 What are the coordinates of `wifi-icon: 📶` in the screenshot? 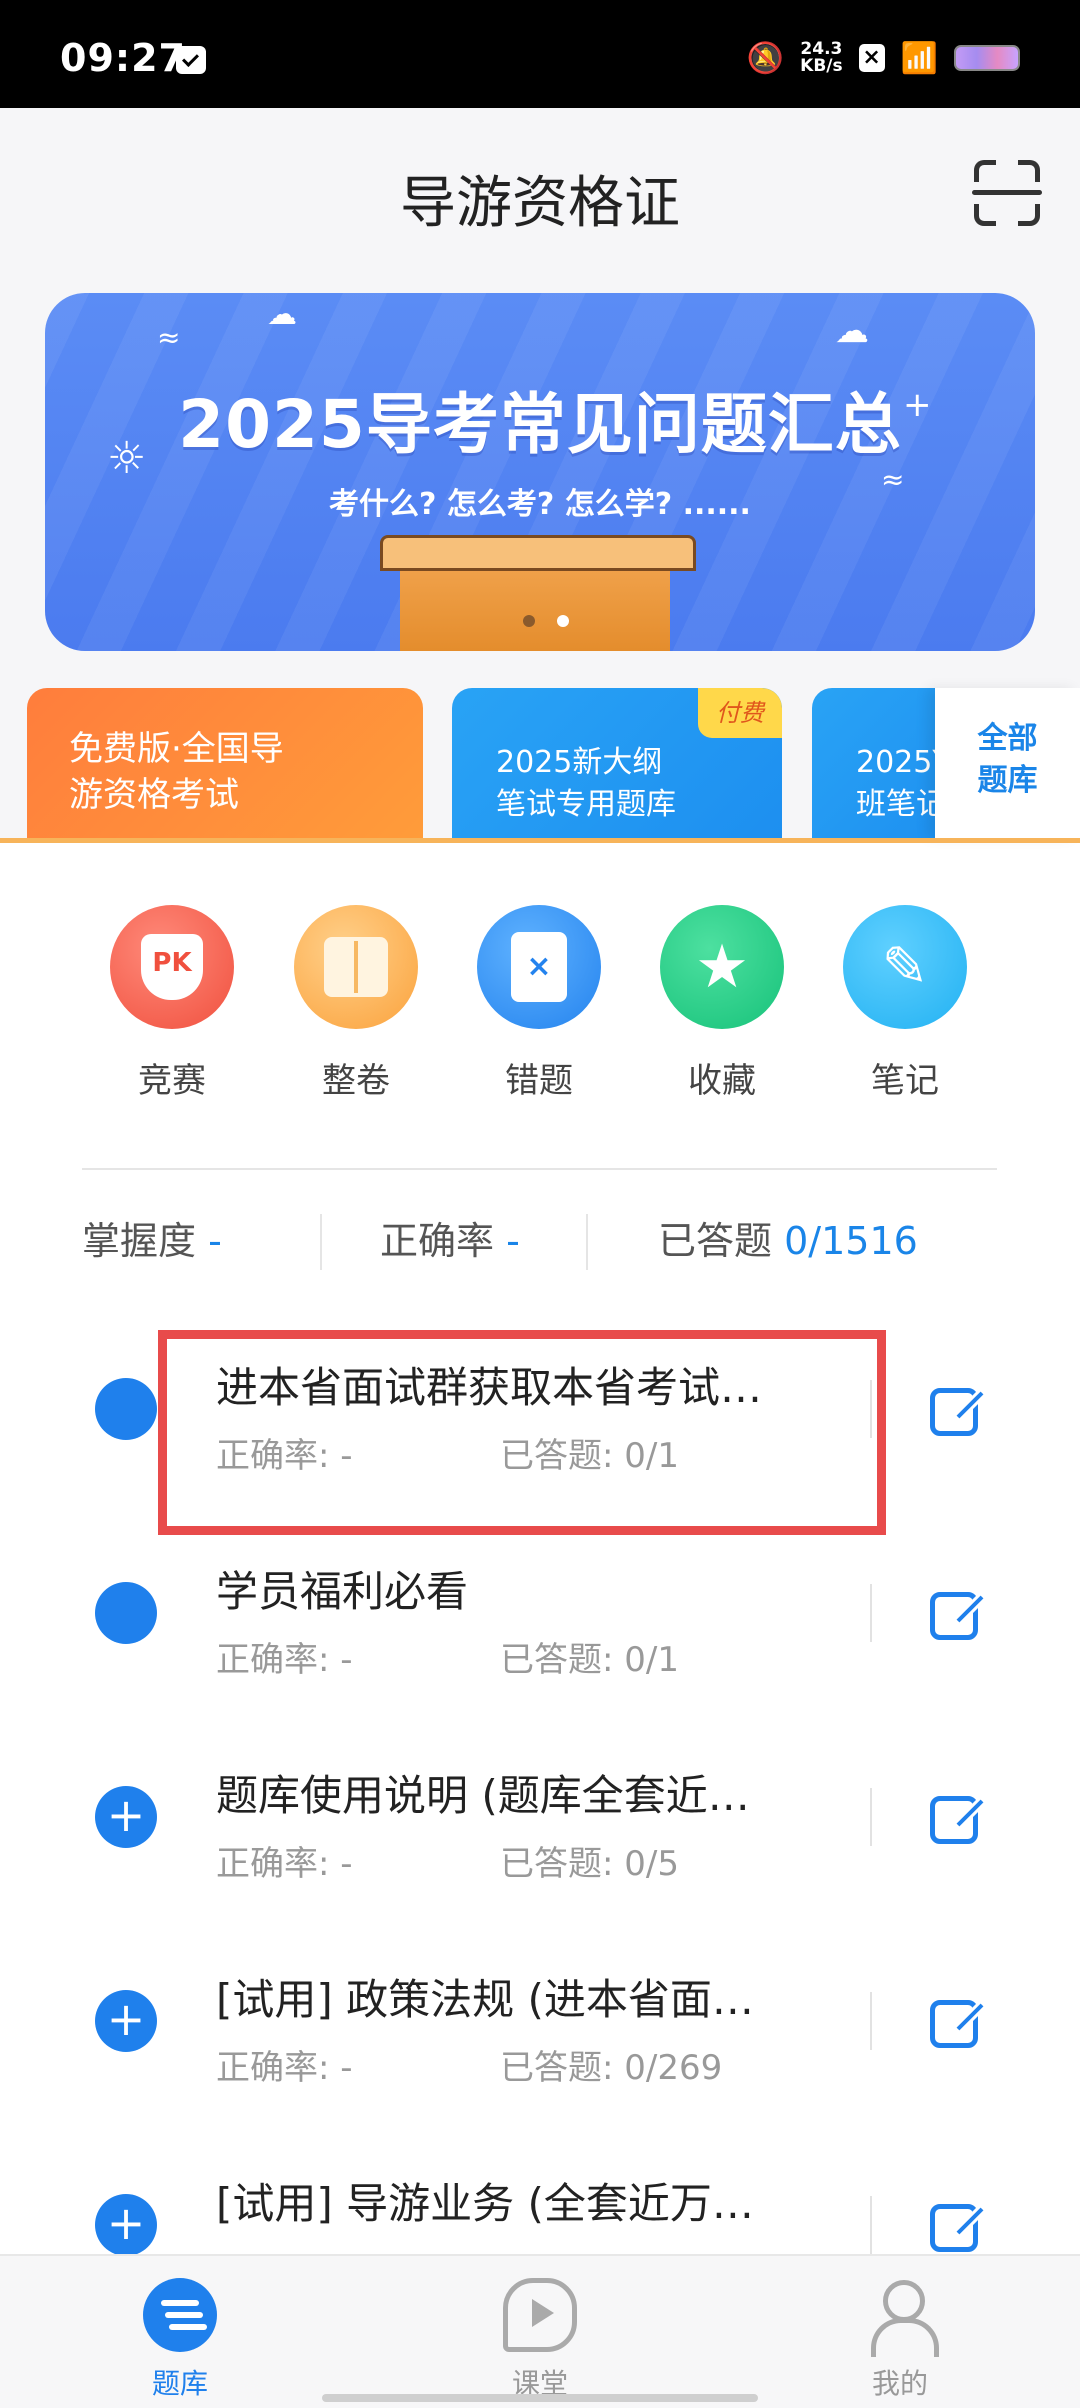 It's located at (919, 58).